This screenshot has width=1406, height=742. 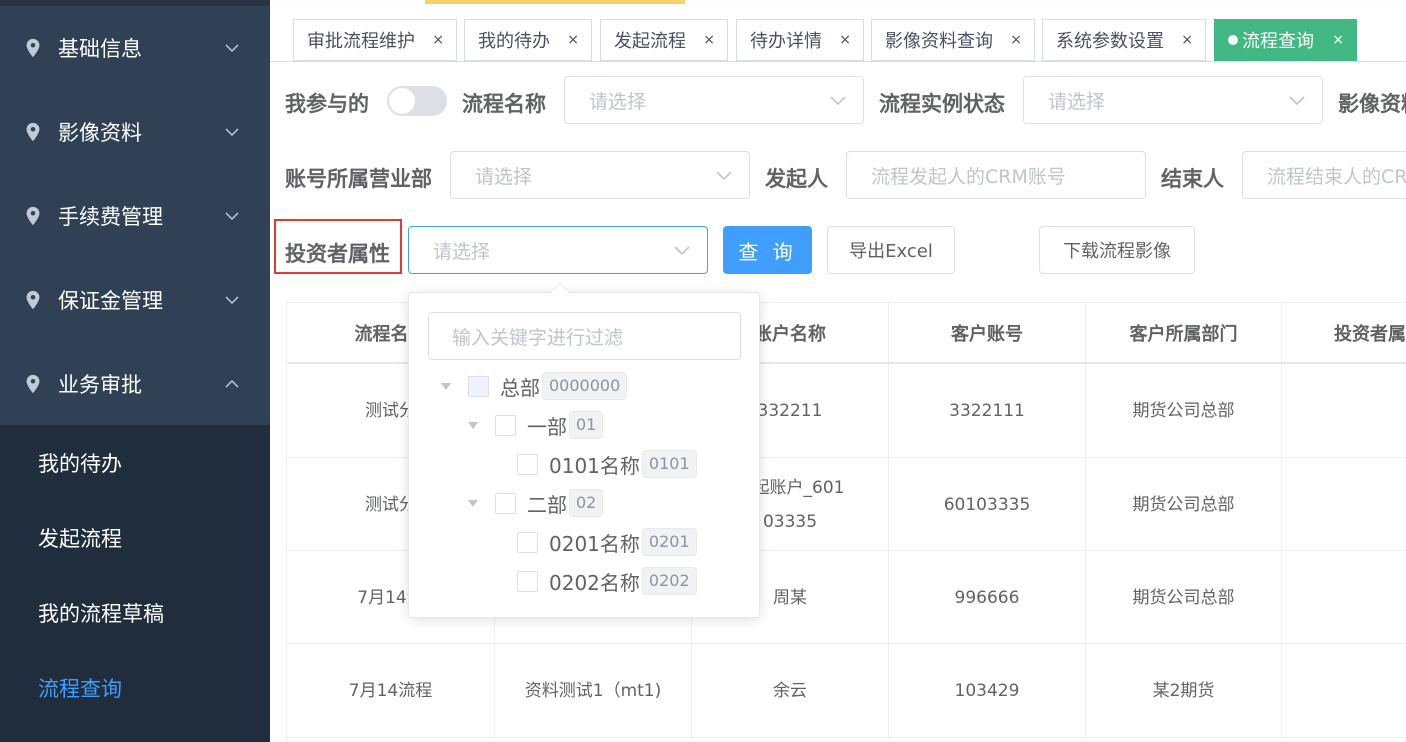 What do you see at coordinates (1192, 179) in the screenshot?
I see `finisher-label: 结束人` at bounding box center [1192, 179].